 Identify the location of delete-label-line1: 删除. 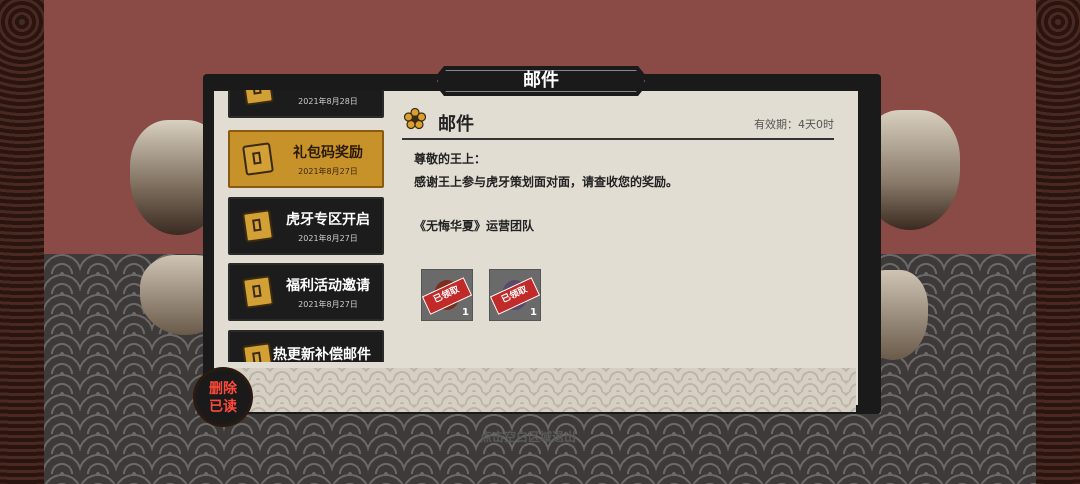
(223, 389).